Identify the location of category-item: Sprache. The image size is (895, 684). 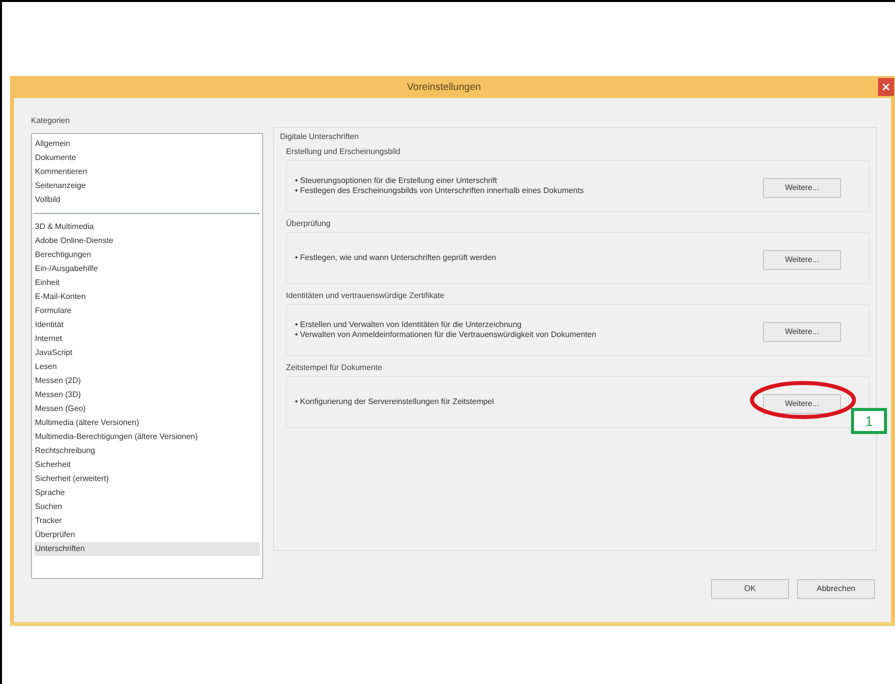
(147, 493).